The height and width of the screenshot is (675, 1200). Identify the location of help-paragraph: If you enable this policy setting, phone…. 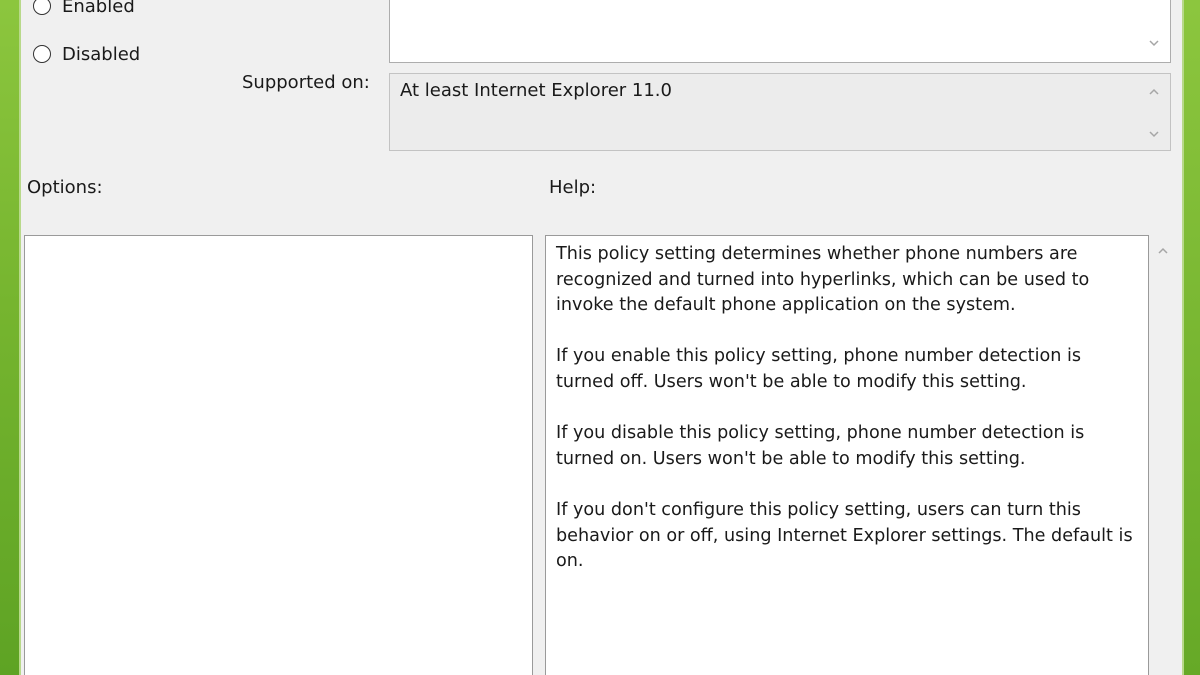
(819, 369).